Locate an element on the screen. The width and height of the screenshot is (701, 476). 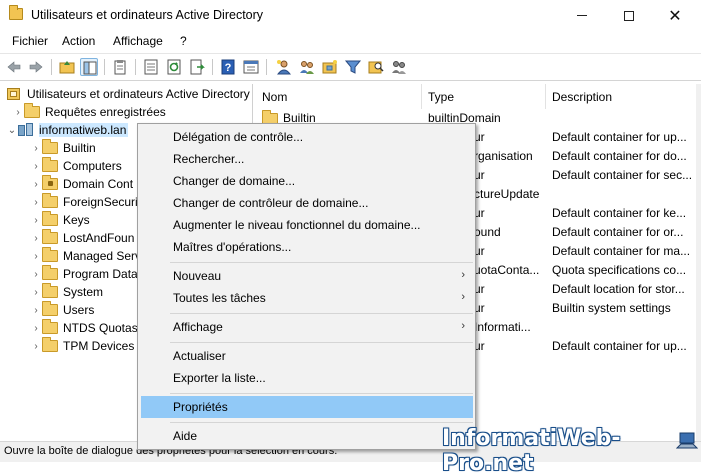
tree-item-tpm-devices: › TPM Devices is located at coordinates (82, 346).